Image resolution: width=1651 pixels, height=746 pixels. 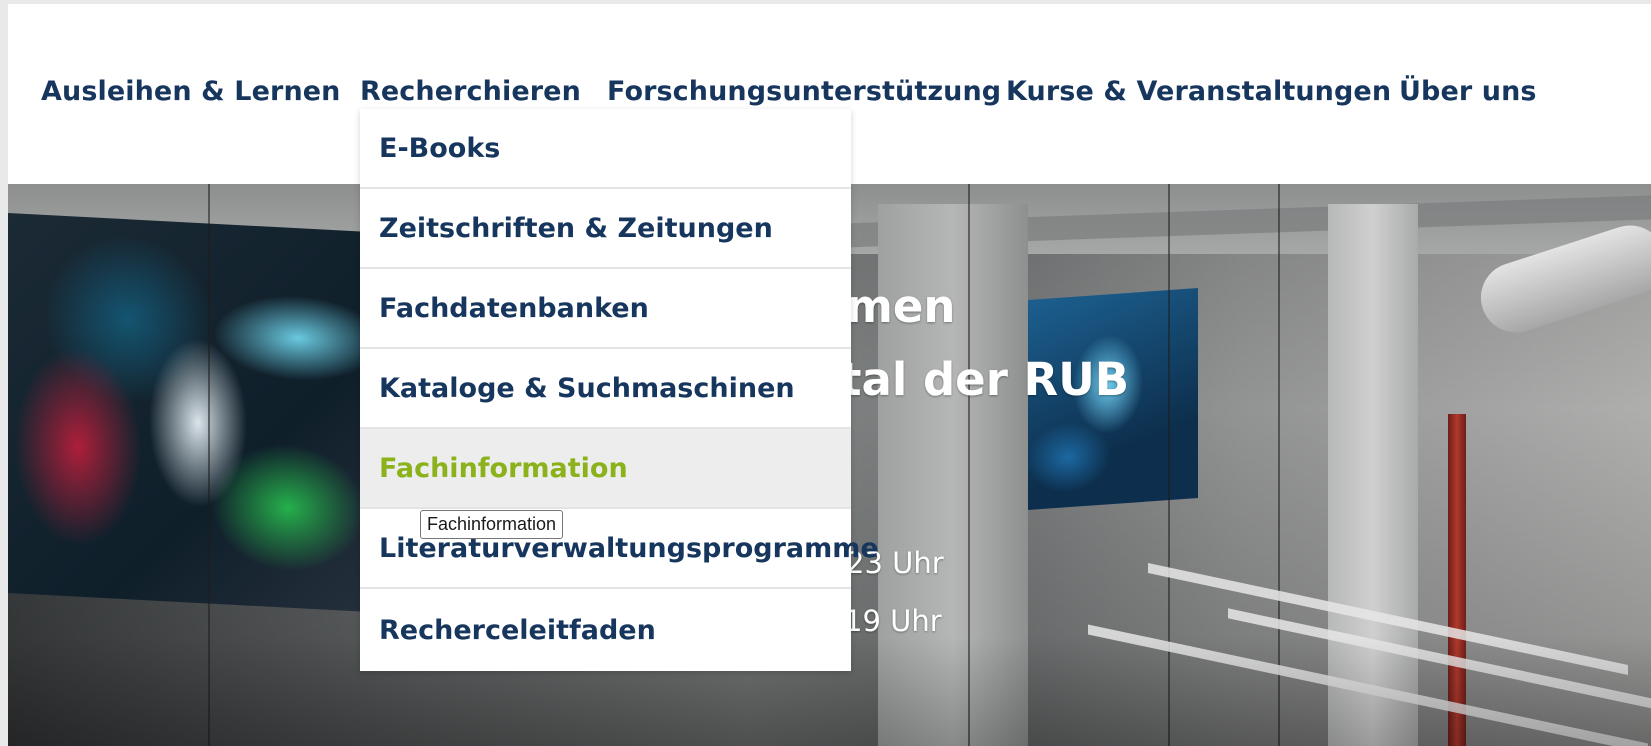 What do you see at coordinates (470, 91) in the screenshot?
I see `nav-item-recherchieren: Recherchieren` at bounding box center [470, 91].